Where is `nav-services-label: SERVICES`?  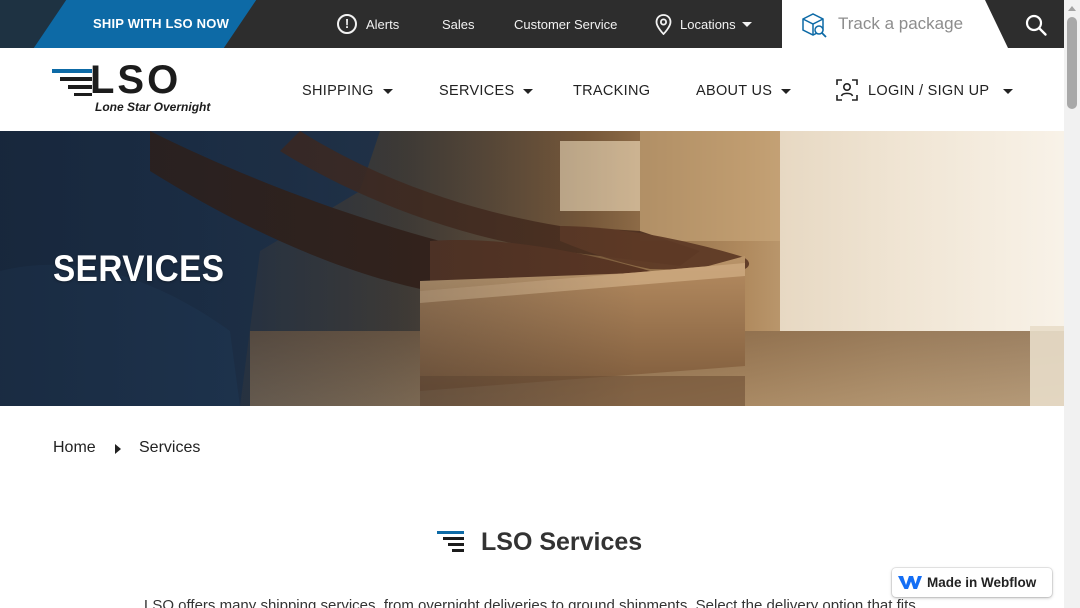
nav-services-label: SERVICES is located at coordinates (477, 91).